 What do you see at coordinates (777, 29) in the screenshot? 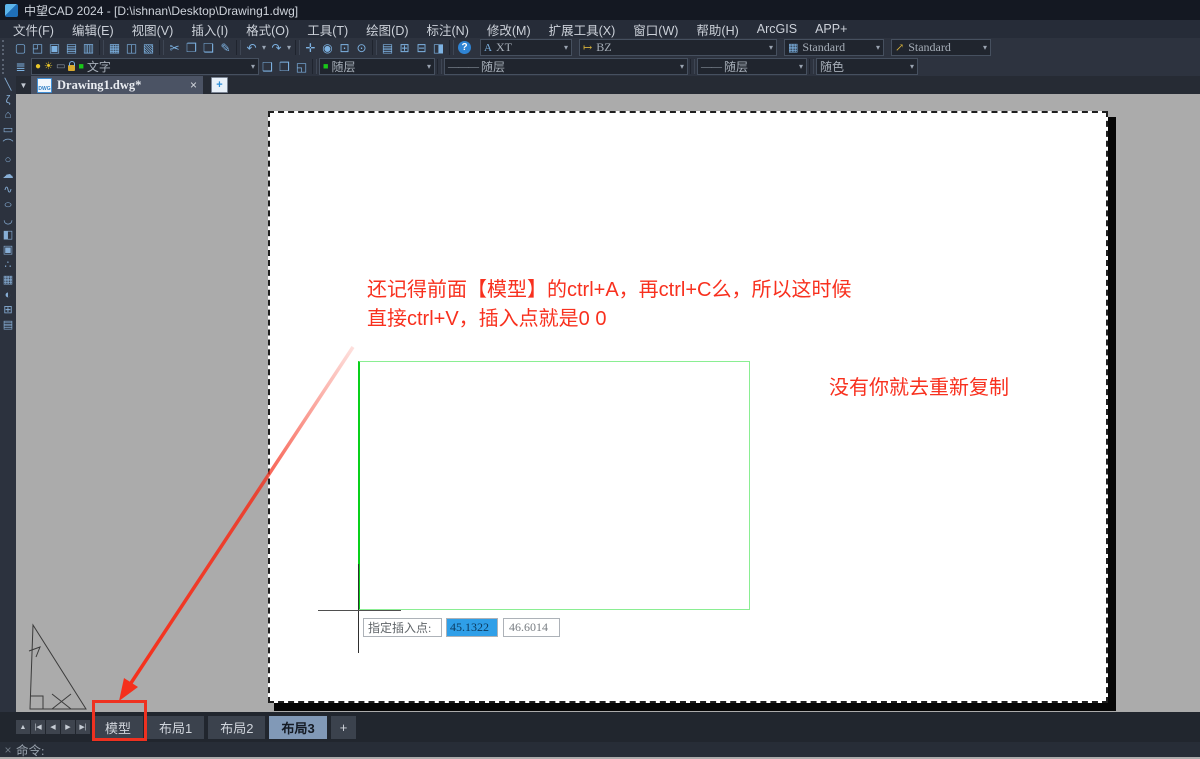
I see `menu-item: ArcGIS` at bounding box center [777, 29].